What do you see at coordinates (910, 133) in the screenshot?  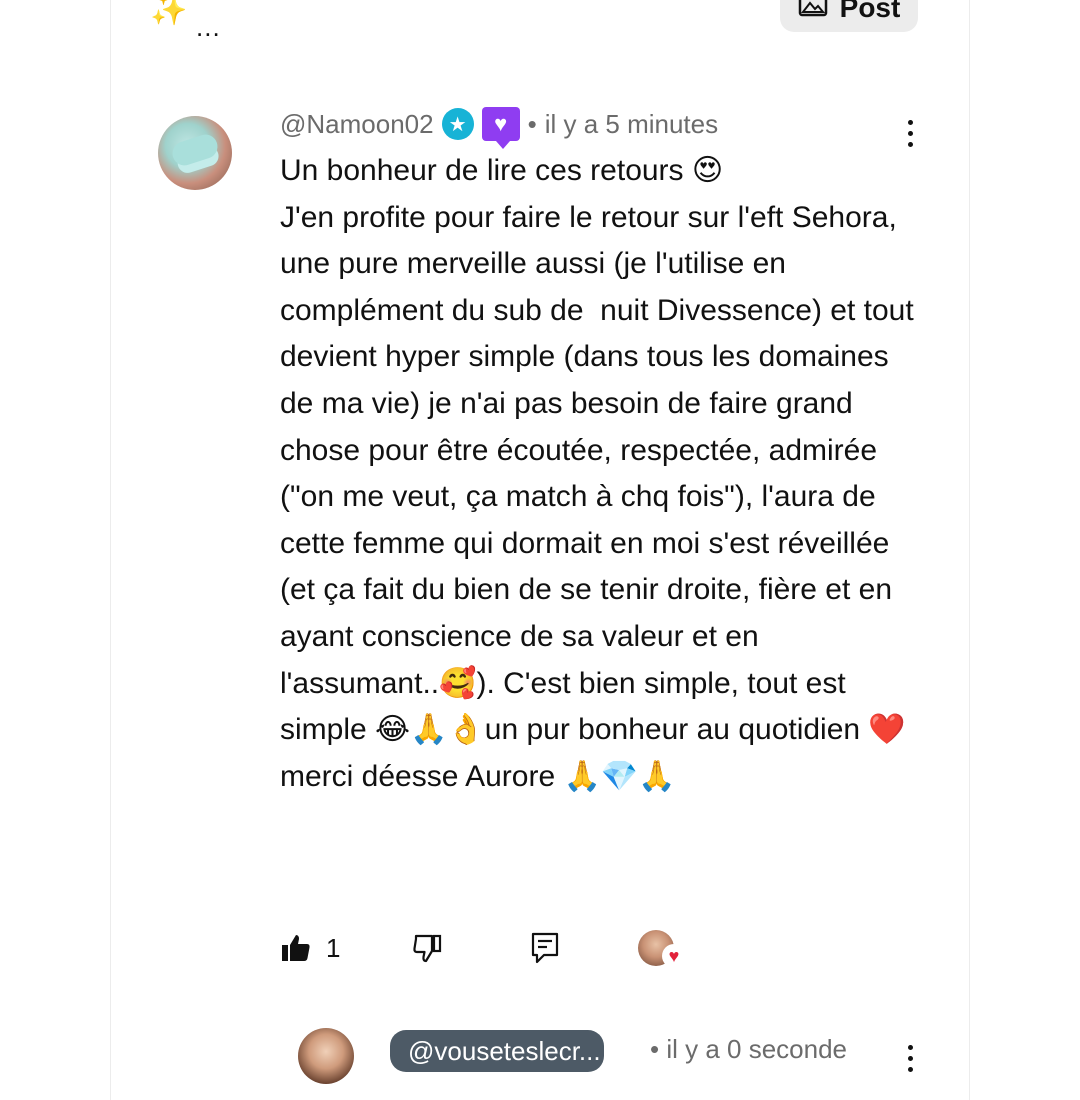 I see `more-options-icon` at bounding box center [910, 133].